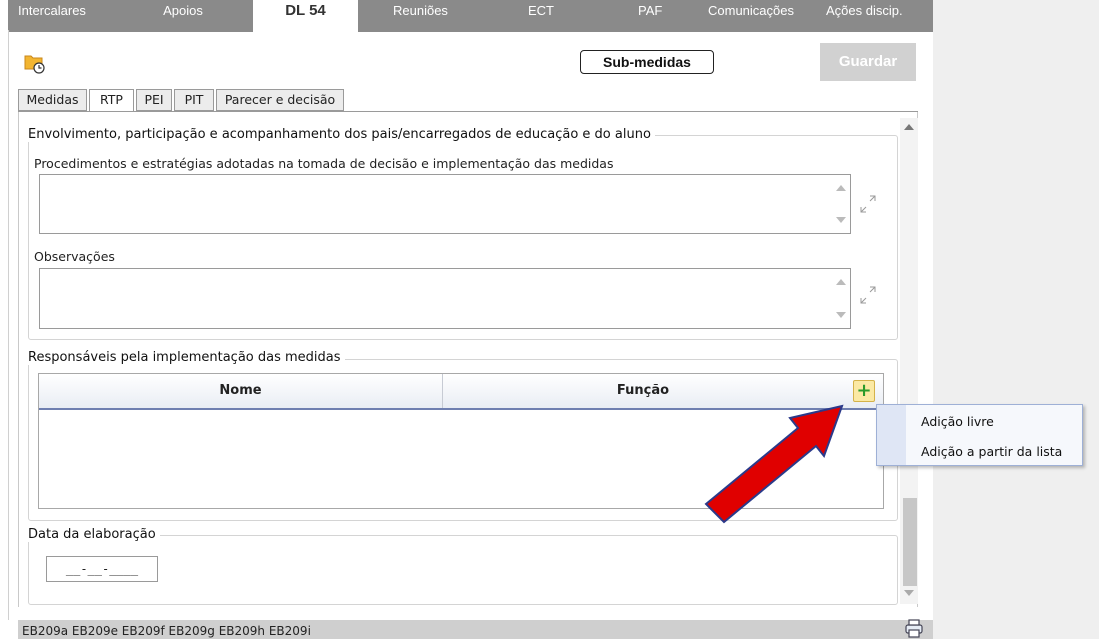  I want to click on sub-medidas-button: Sub-medidas, so click(647, 62).